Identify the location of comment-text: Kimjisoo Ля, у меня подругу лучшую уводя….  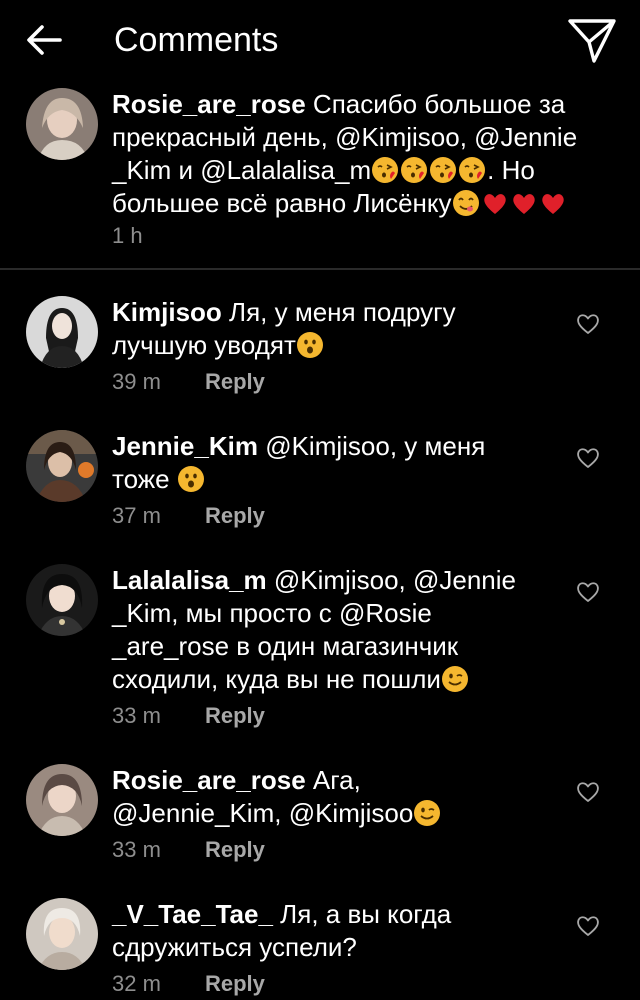
(322, 329).